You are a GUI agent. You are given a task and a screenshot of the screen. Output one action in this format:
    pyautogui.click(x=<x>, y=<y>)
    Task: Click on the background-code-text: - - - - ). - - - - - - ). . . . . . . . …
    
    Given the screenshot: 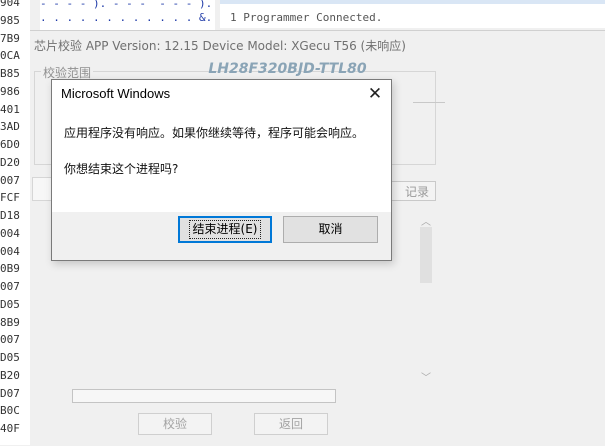 What is the action you would take?
    pyautogui.click(x=127, y=15)
    